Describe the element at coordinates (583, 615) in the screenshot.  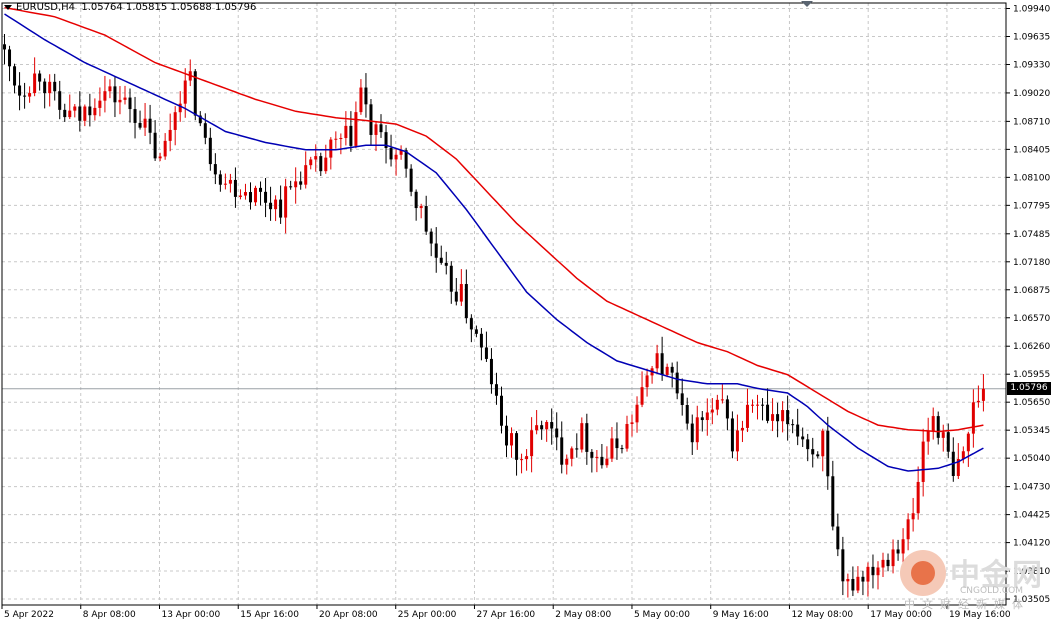
I see `x-tick-label: 2 May 08:00` at that location.